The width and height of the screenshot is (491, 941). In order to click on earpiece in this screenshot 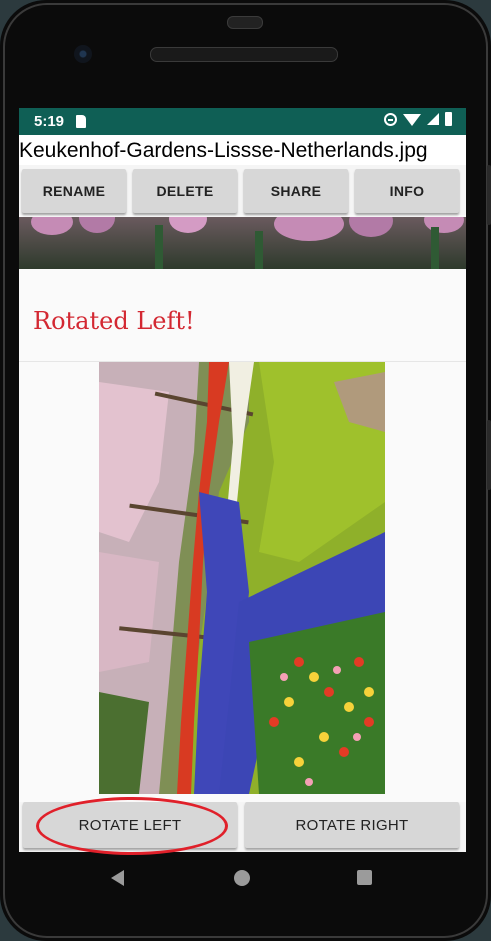, I will do `click(245, 22)`.